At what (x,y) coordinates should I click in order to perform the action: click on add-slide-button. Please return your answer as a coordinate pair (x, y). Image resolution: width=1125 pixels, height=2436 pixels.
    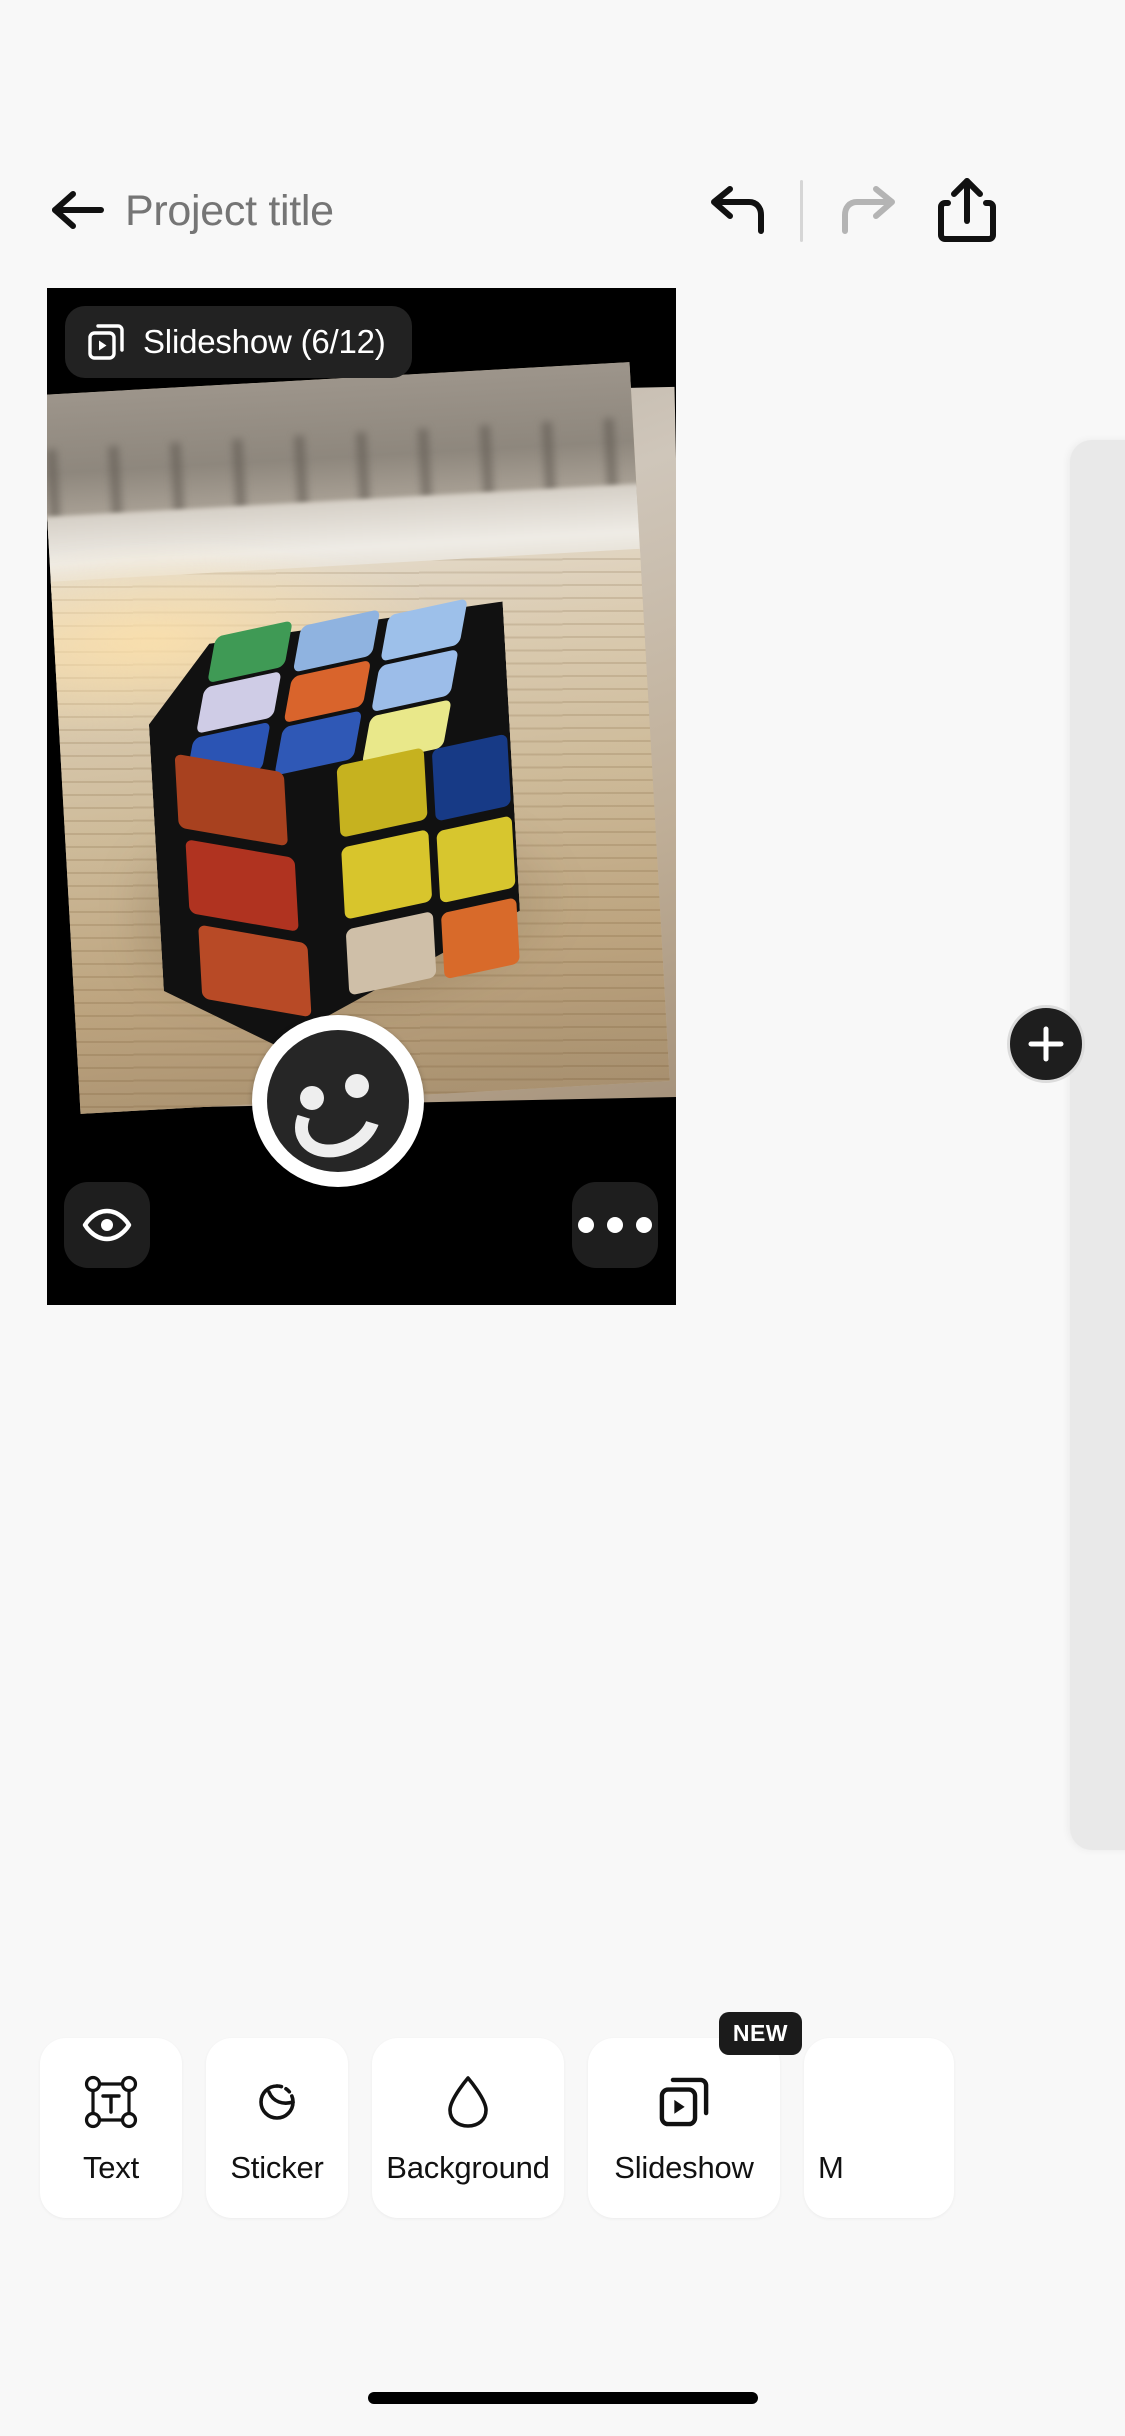
    Looking at the image, I should click on (1046, 1044).